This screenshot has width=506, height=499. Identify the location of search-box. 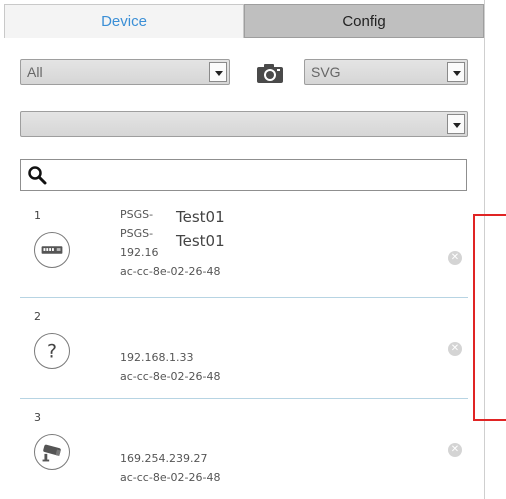
(243, 175).